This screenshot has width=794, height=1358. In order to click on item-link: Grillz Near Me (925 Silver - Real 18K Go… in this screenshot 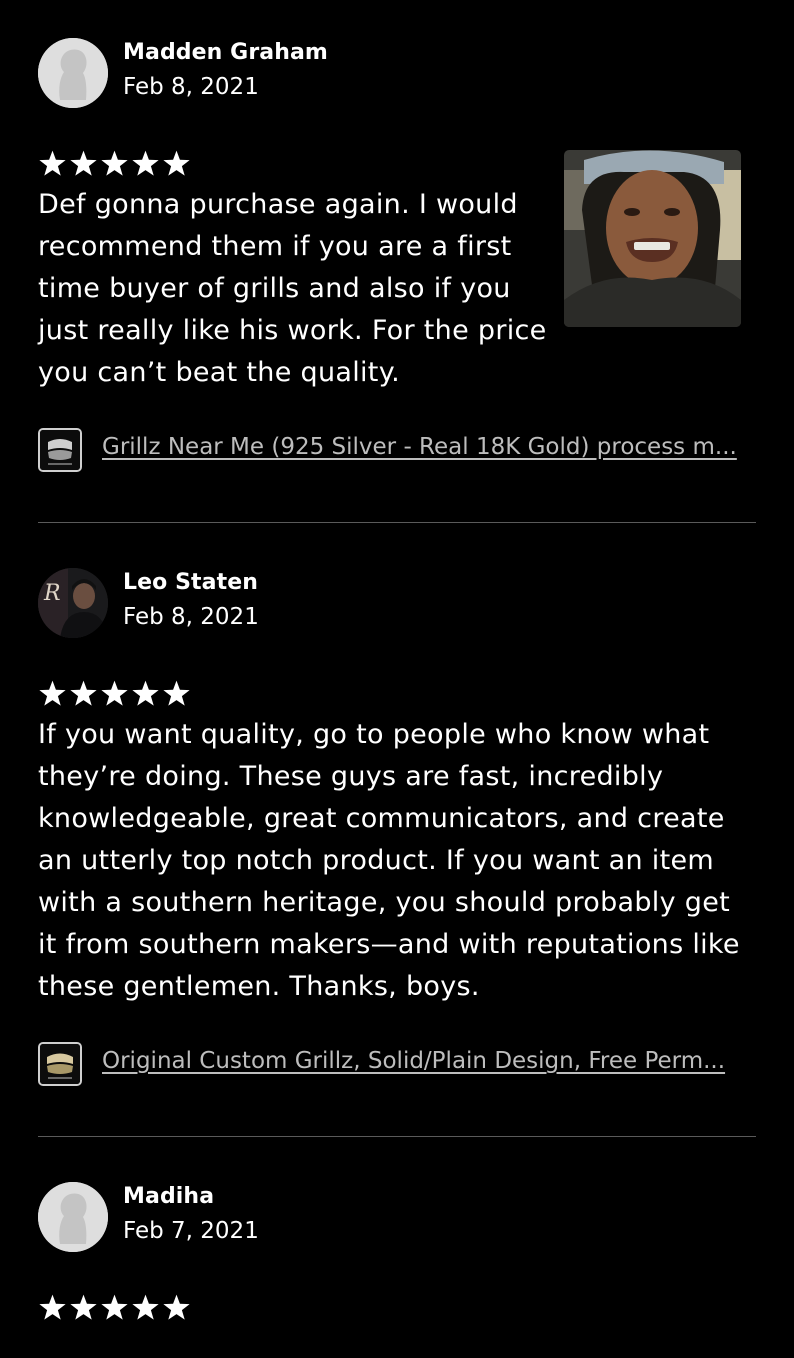, I will do `click(397, 452)`.